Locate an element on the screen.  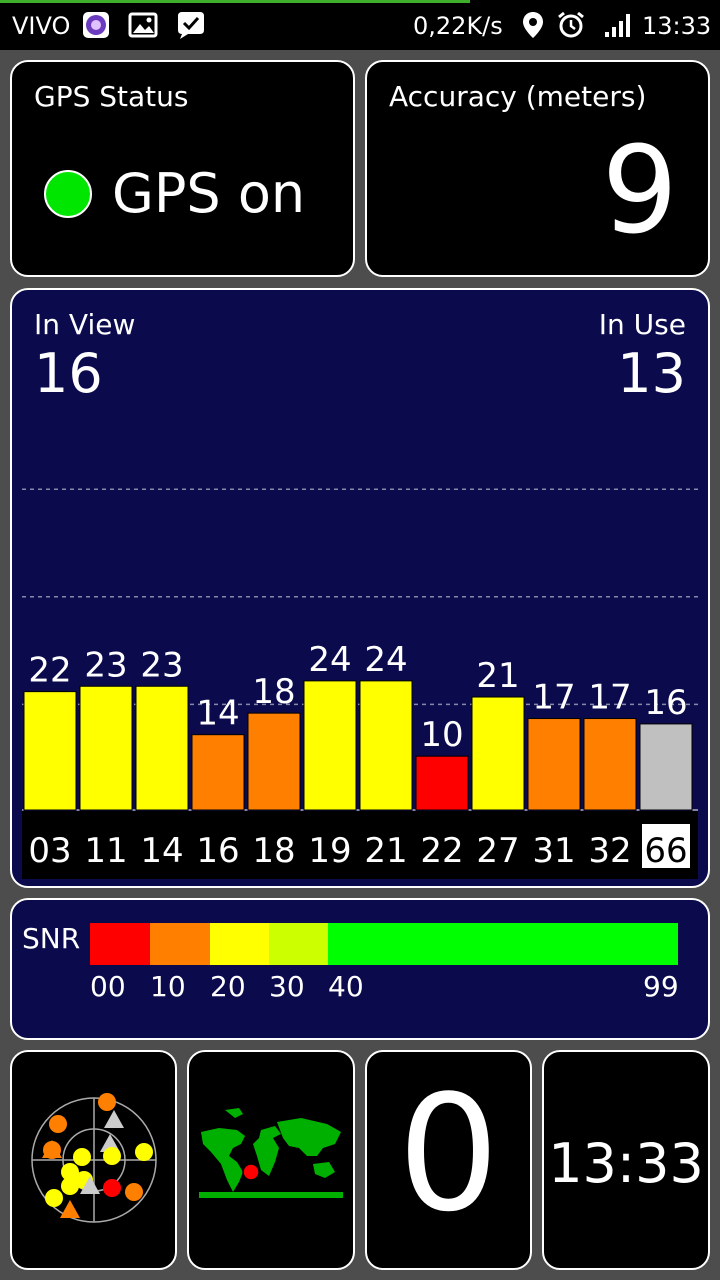
clock-value: 13:33 is located at coordinates (626, 1163).